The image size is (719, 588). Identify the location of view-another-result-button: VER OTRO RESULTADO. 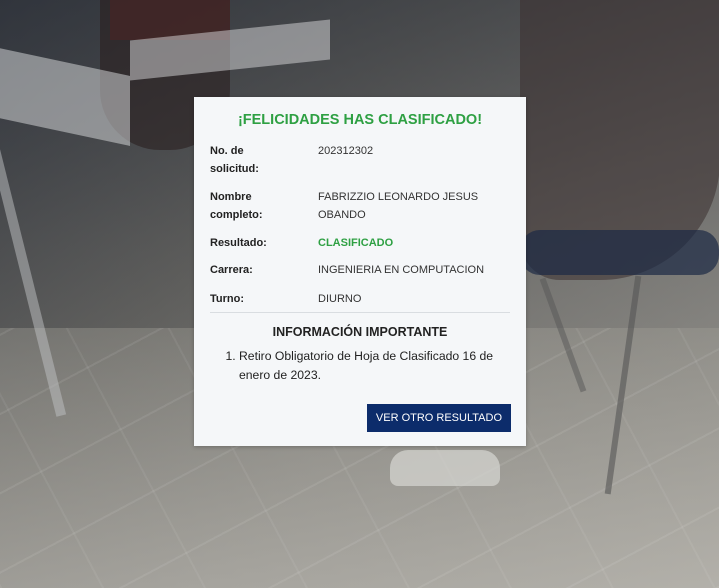
(438, 418).